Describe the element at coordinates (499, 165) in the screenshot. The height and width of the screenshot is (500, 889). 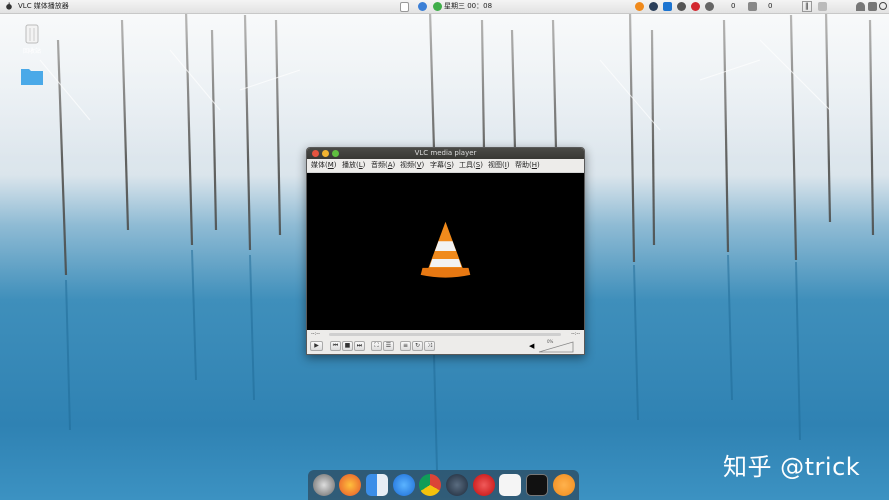
I see `menu-view: 视图(I)` at that location.